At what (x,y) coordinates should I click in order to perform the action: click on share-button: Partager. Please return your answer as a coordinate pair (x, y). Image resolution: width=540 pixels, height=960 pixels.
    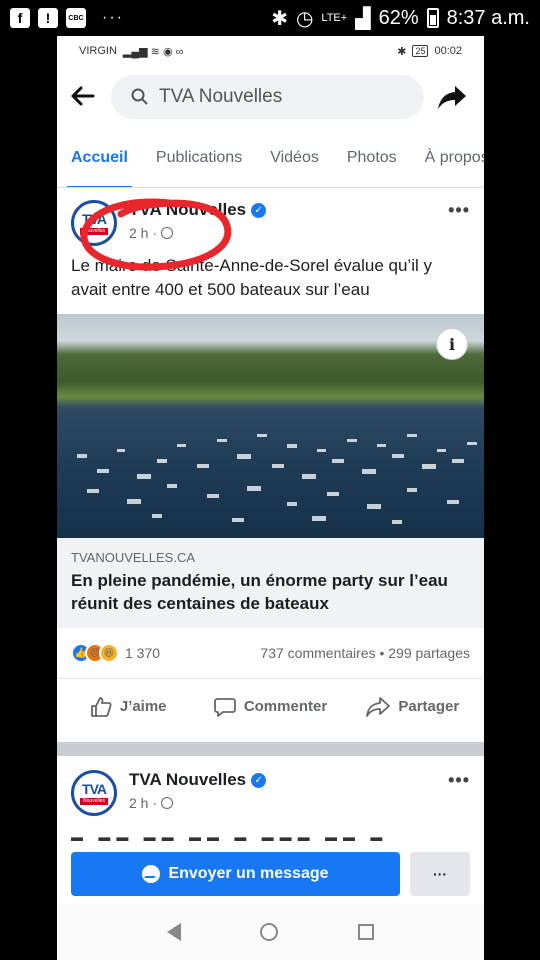
    Looking at the image, I should click on (413, 707).